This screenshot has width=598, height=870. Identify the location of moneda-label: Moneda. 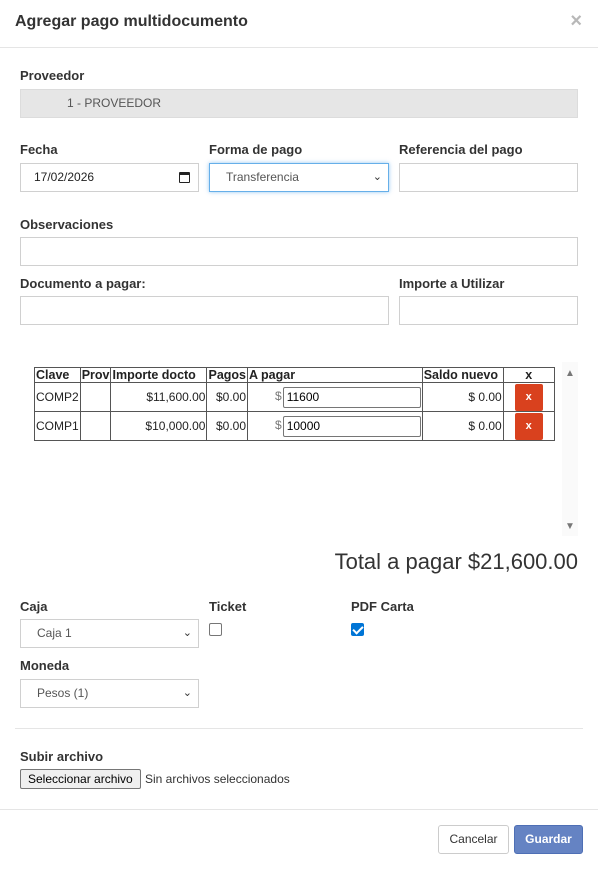
(45, 665).